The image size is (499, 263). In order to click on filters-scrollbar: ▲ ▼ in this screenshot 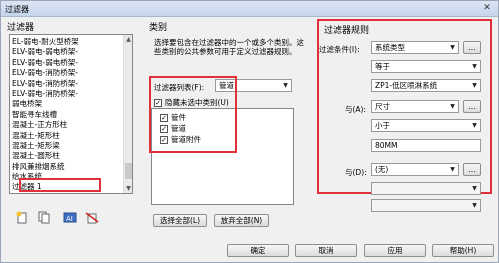, I will do `click(127, 114)`.